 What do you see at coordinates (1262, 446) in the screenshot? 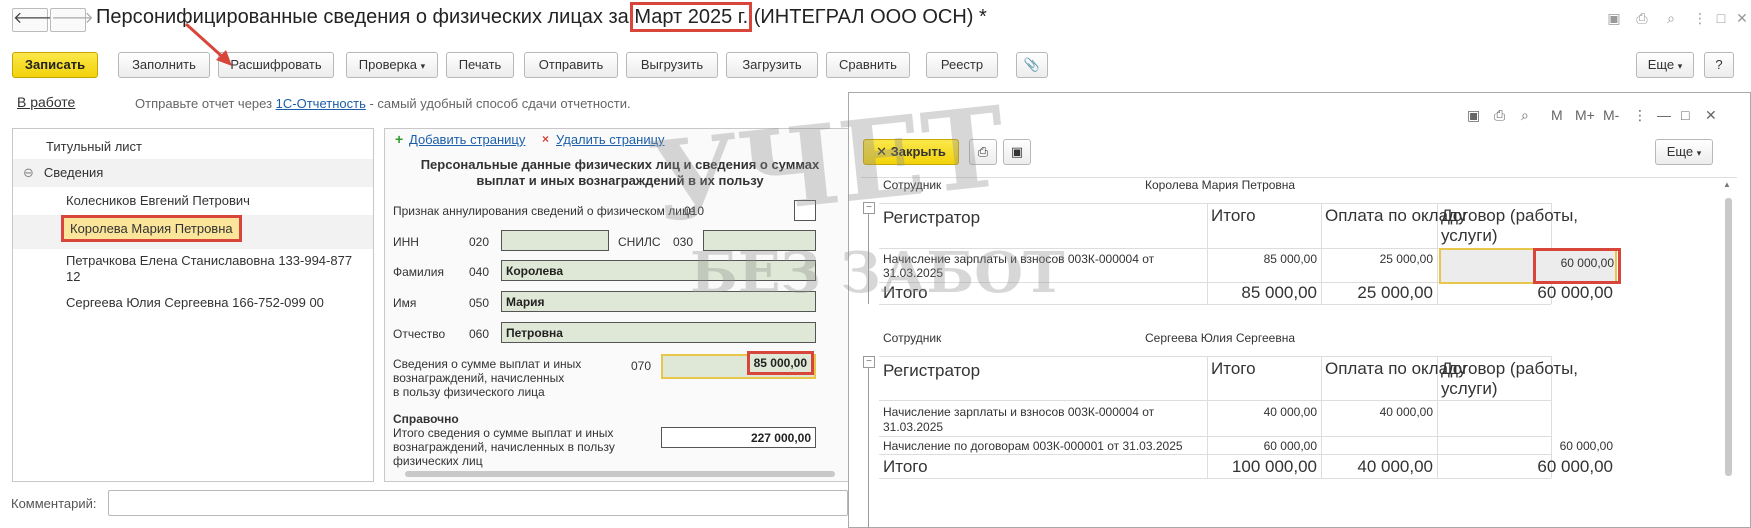
I see `total-cell: 60 000,00` at bounding box center [1262, 446].